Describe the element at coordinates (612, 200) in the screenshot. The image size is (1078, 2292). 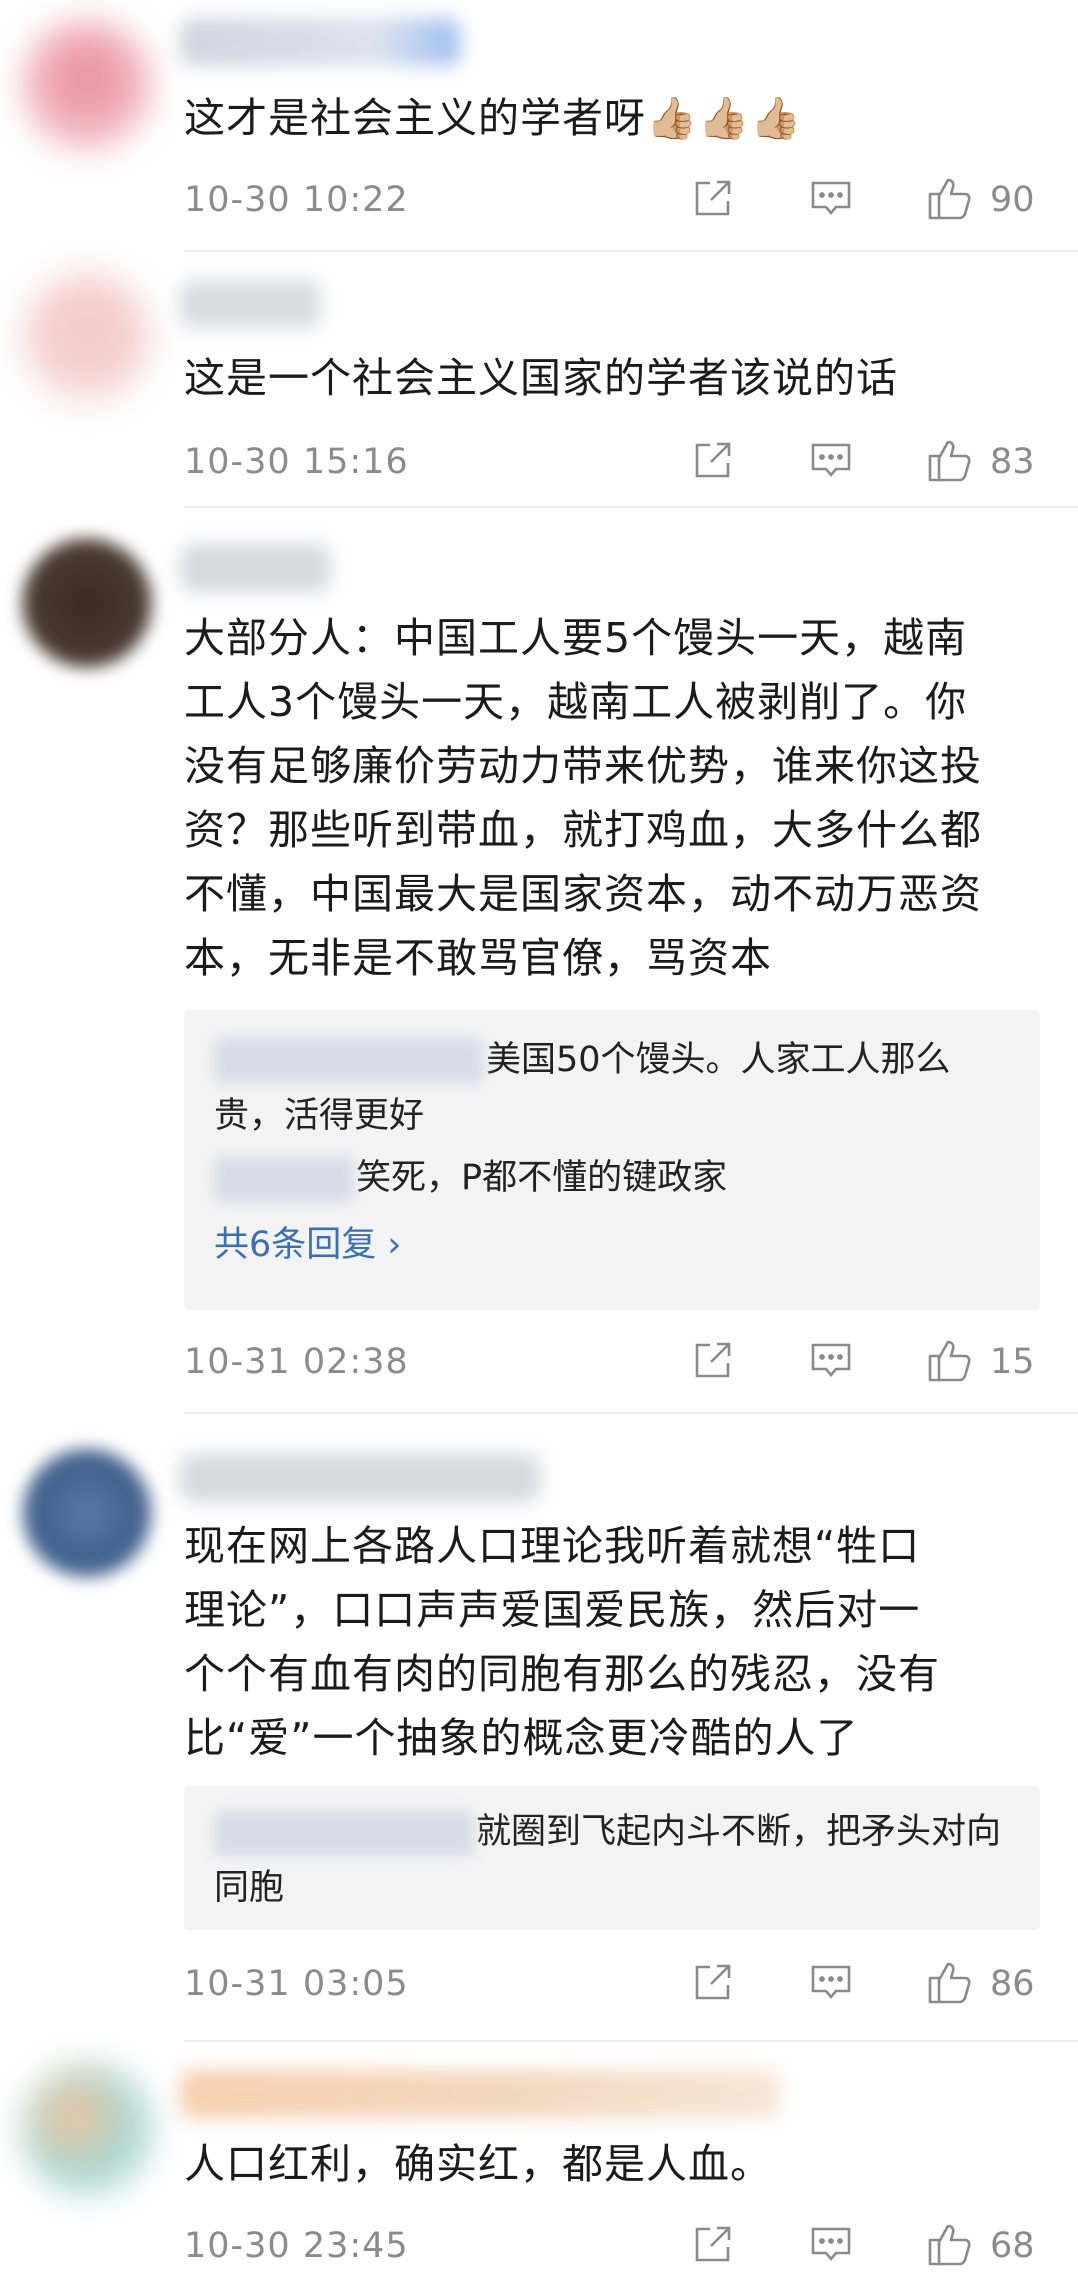
I see `comment-meta: 10-30 10:22 90` at that location.